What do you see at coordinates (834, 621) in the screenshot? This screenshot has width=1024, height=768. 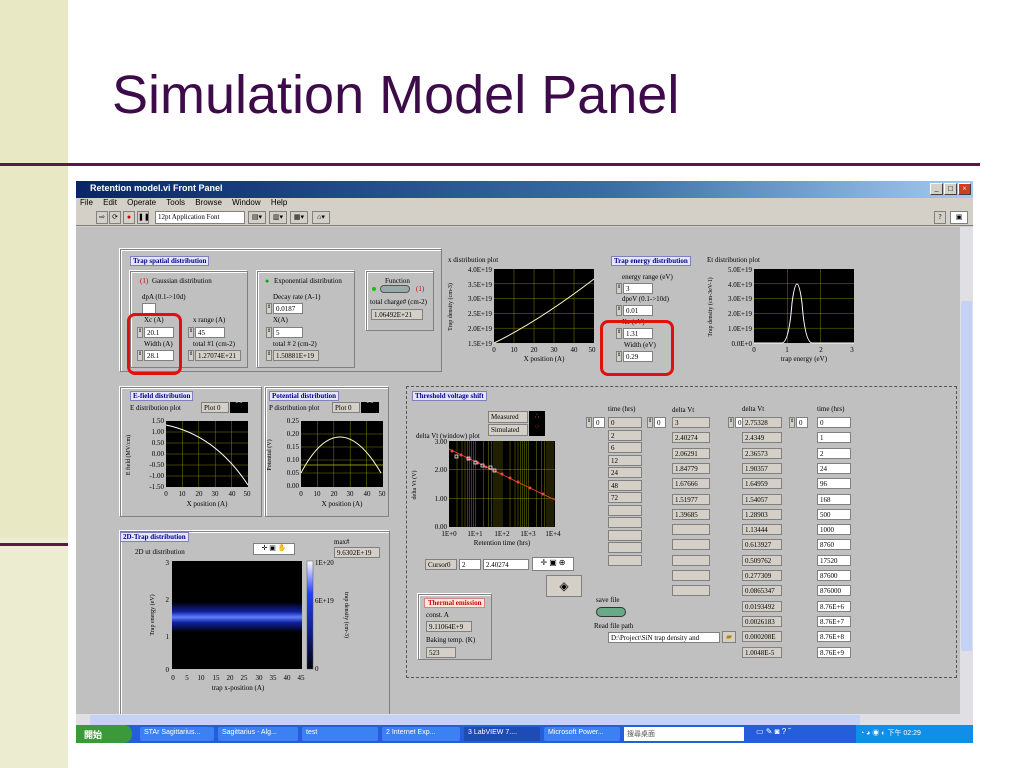 I see `array-cell: 8.76E+7` at bounding box center [834, 621].